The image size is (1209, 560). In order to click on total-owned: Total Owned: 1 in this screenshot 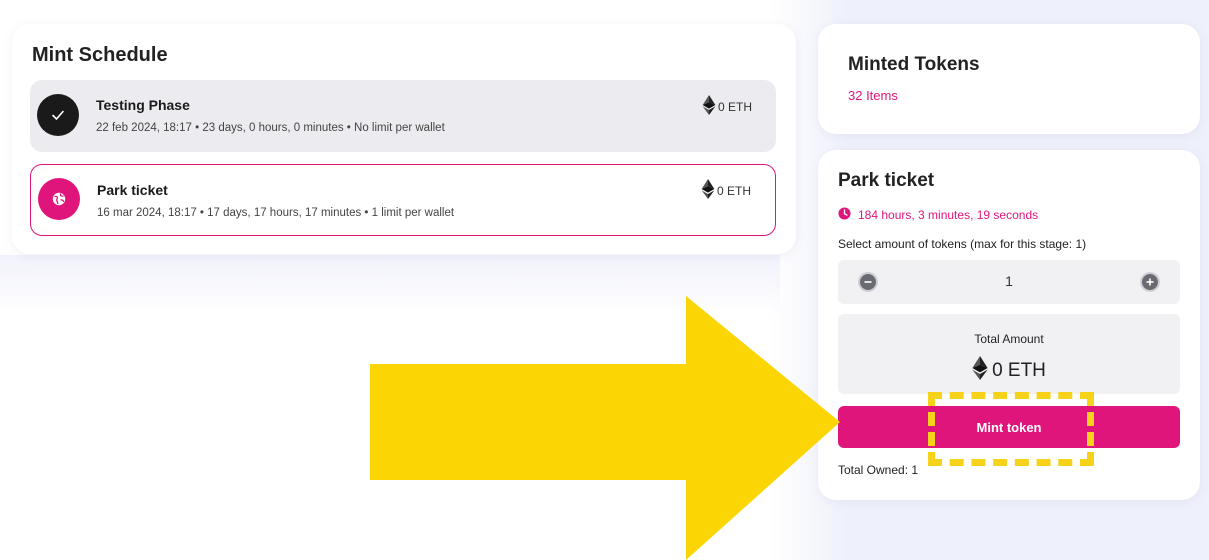, I will do `click(878, 470)`.